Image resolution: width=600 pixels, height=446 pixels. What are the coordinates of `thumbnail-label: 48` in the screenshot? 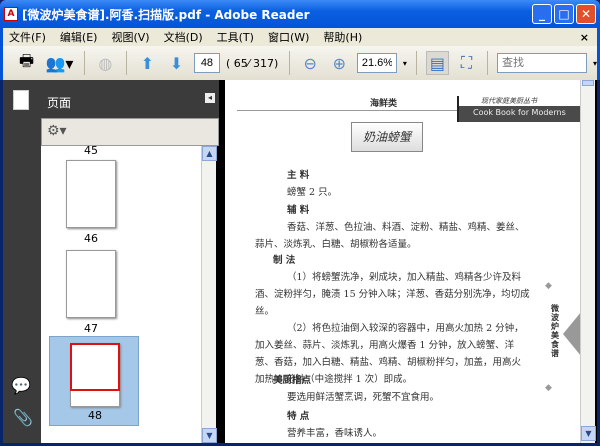 It's located at (95, 415).